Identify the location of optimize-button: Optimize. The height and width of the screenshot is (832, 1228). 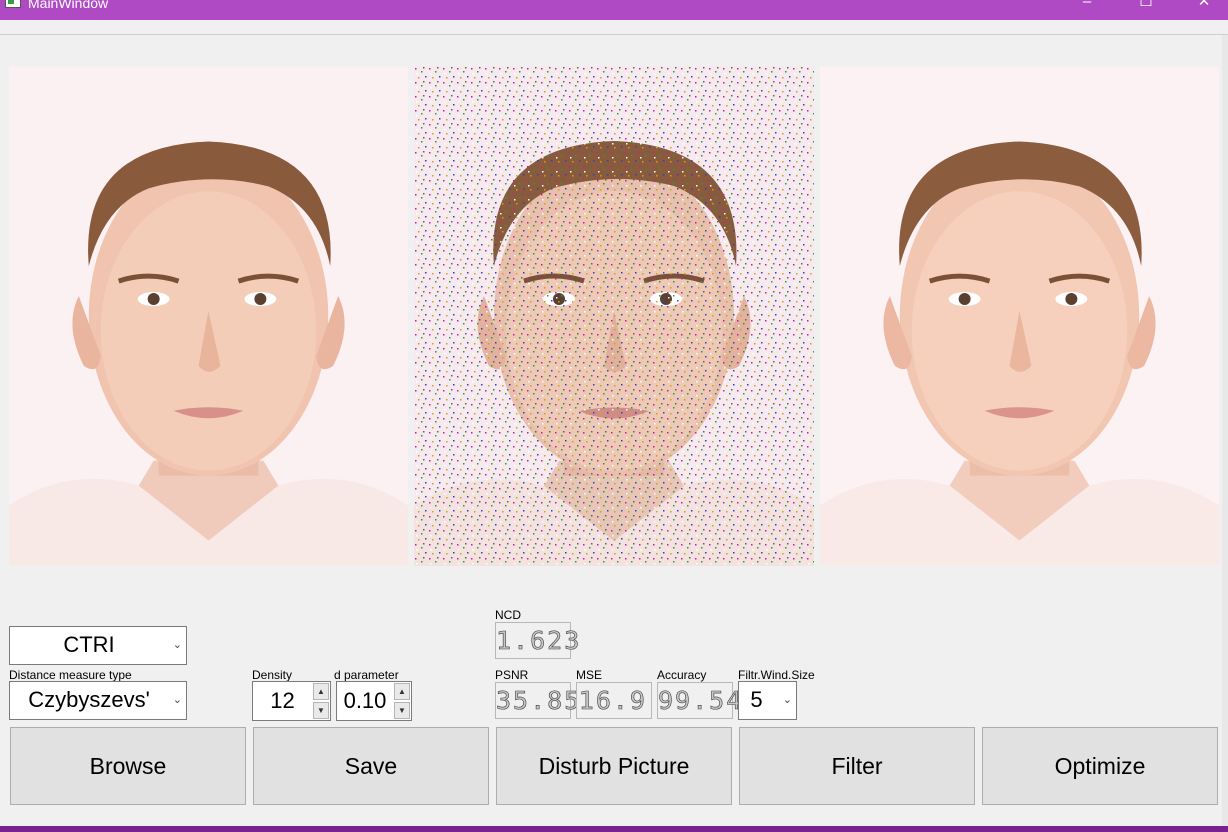
(1100, 766).